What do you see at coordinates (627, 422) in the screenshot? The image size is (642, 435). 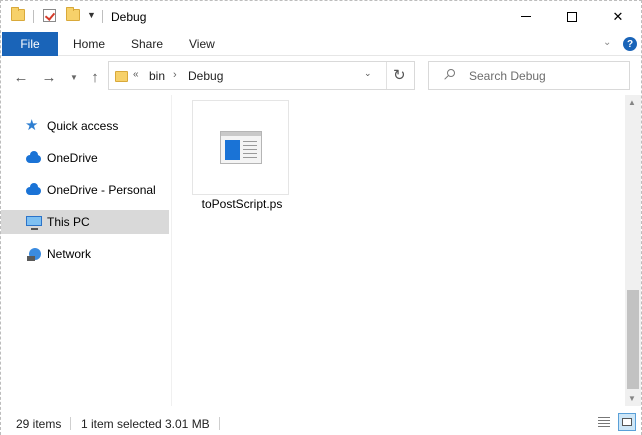 I see `large-icons-view-icon` at bounding box center [627, 422].